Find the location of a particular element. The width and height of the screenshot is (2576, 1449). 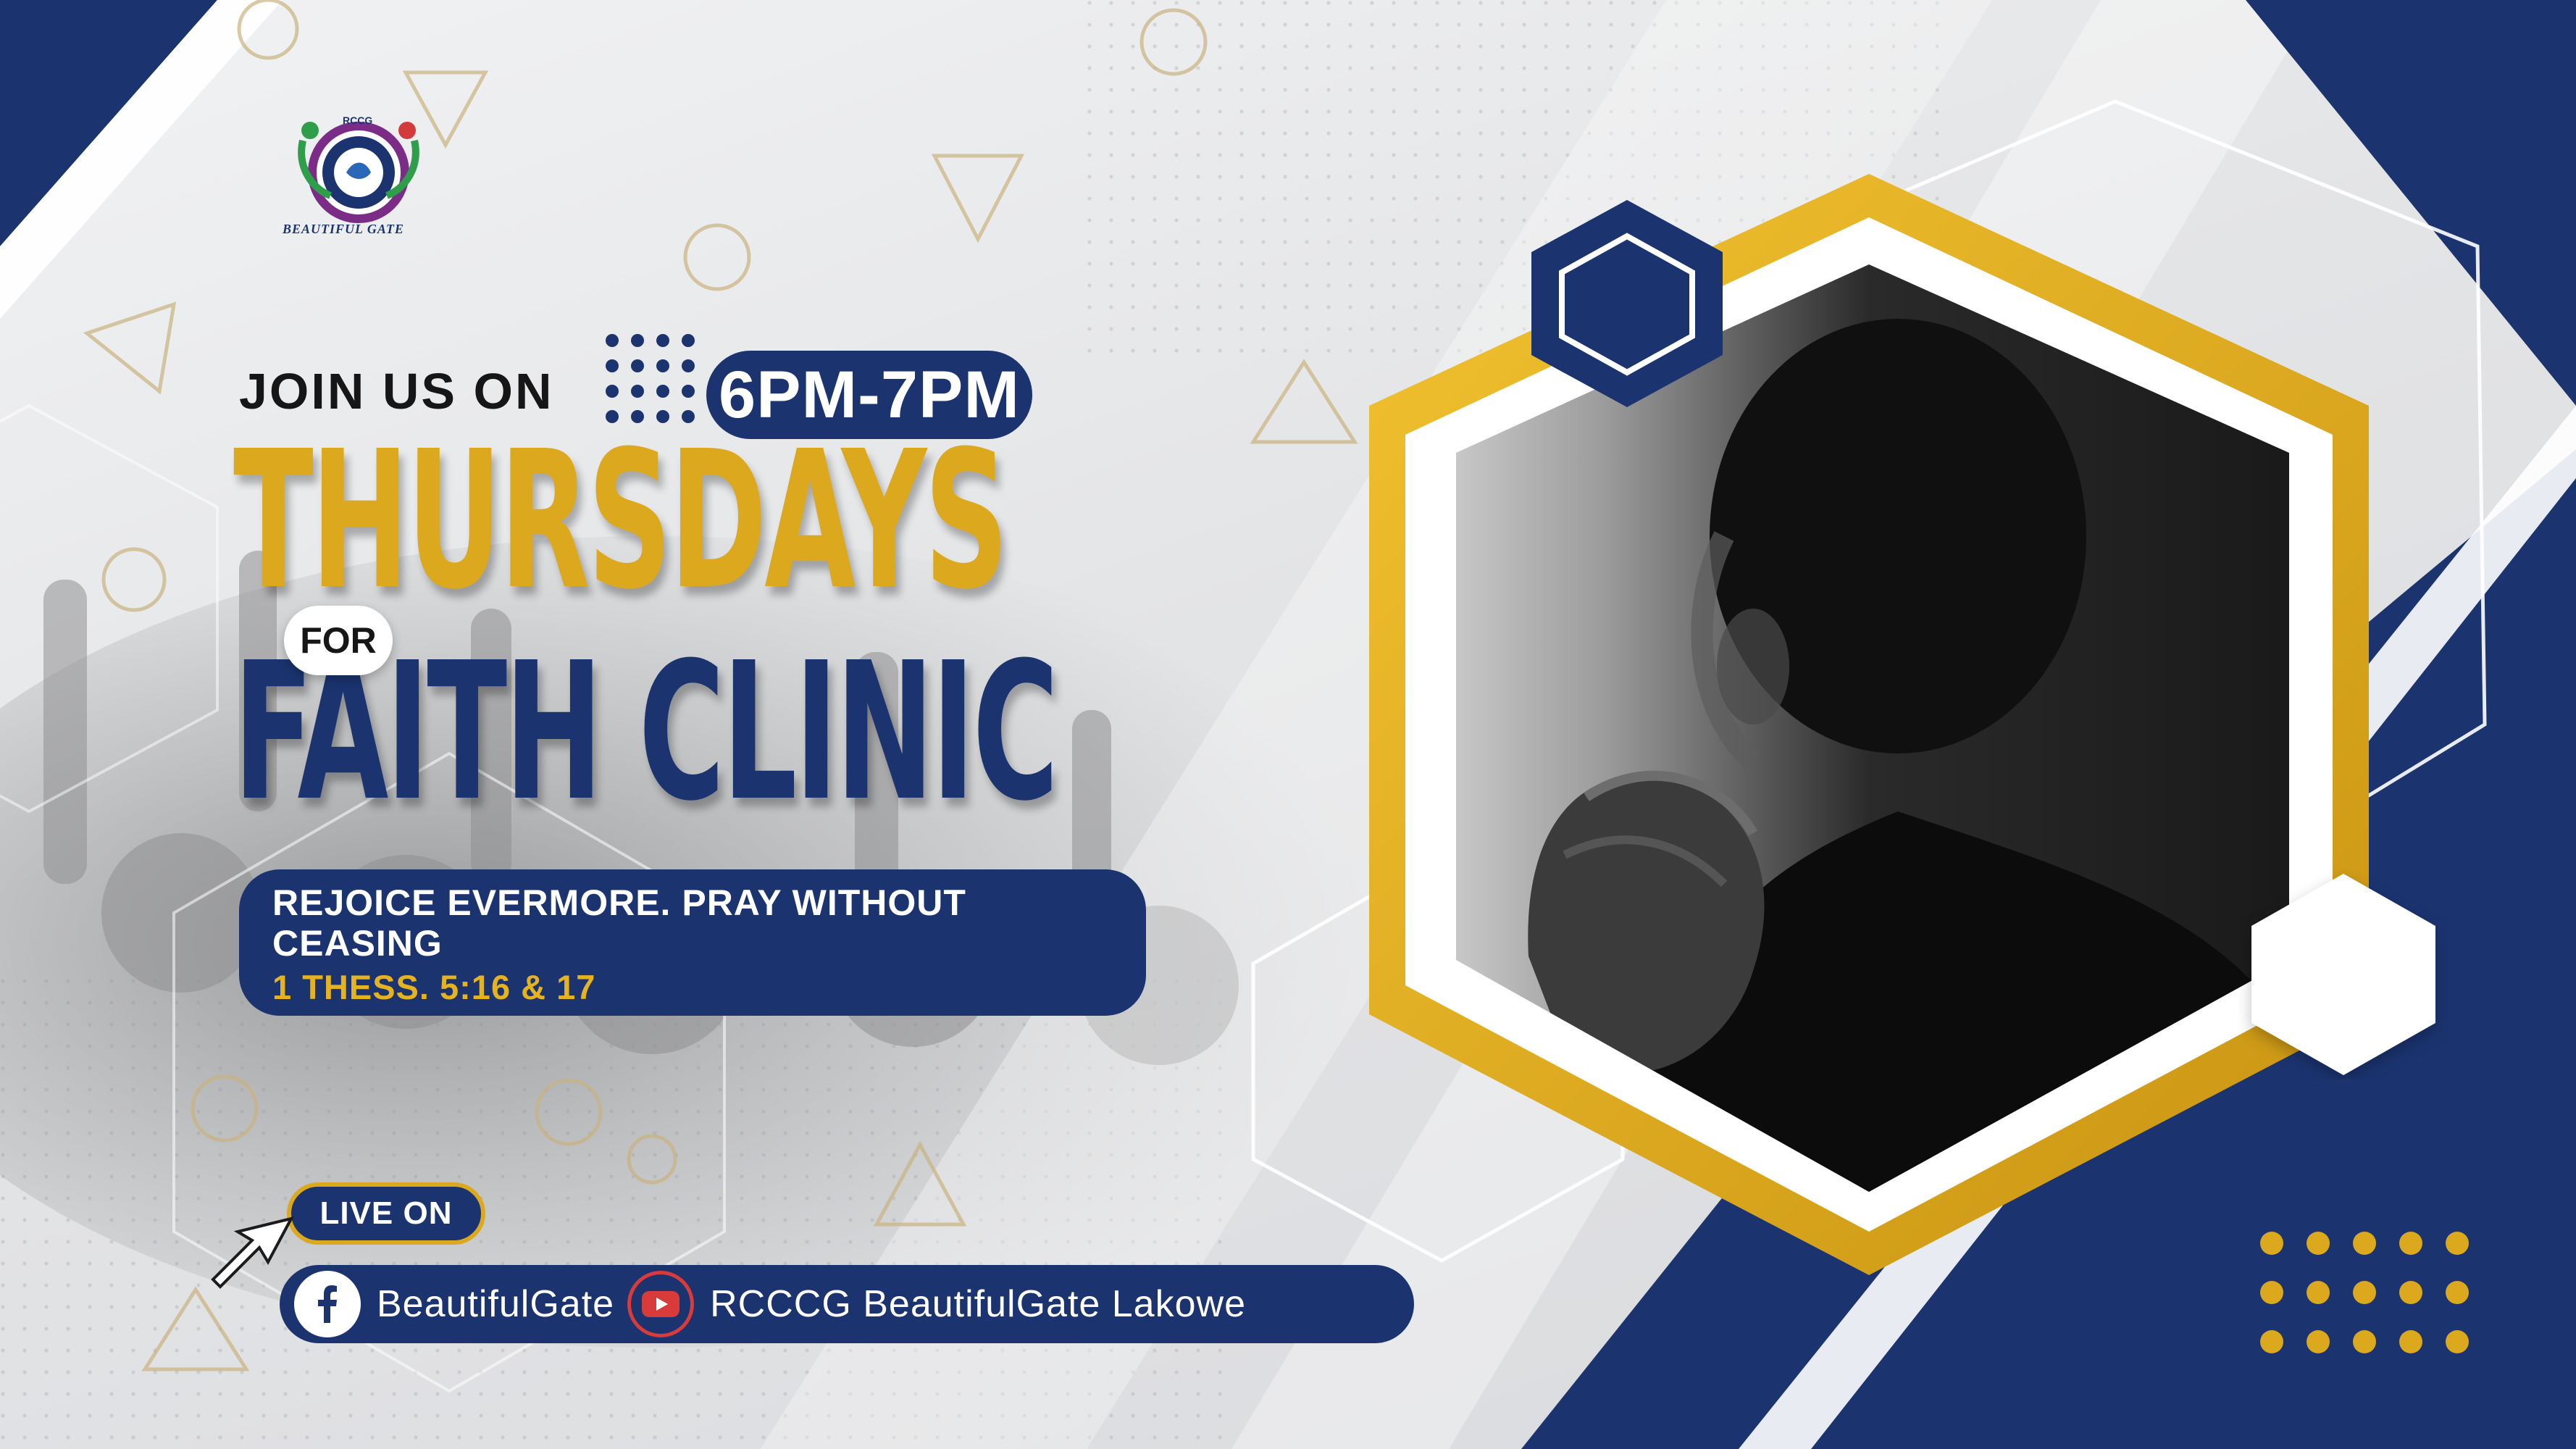

facebook-icon is located at coordinates (327, 1304).